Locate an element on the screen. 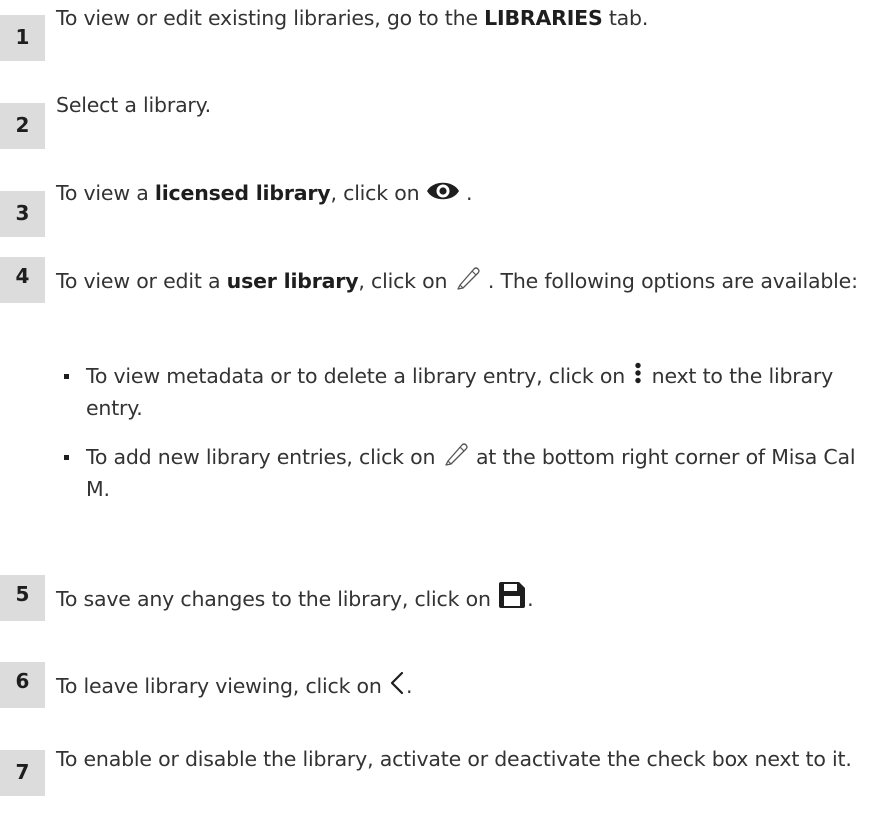 The image size is (882, 814). step-number: 5 is located at coordinates (22, 598).